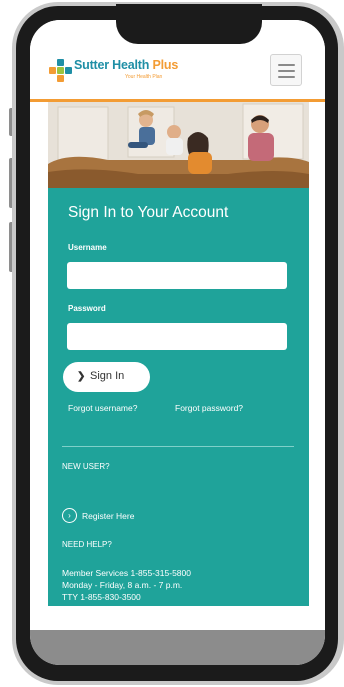  Describe the element at coordinates (165, 65) in the screenshot. I see `logo-plus-text: Plus` at that location.